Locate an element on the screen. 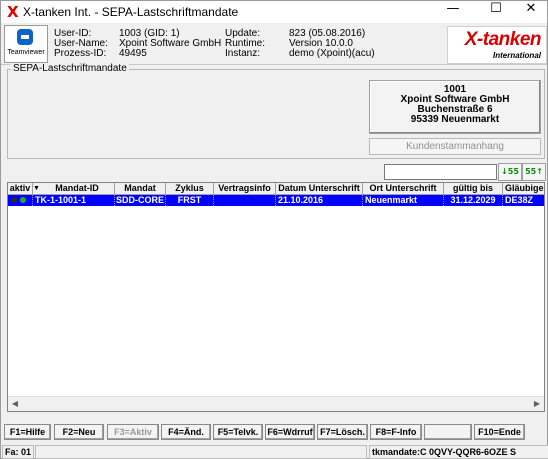  f8-finfo-button: F8=F-Info is located at coordinates (396, 432).